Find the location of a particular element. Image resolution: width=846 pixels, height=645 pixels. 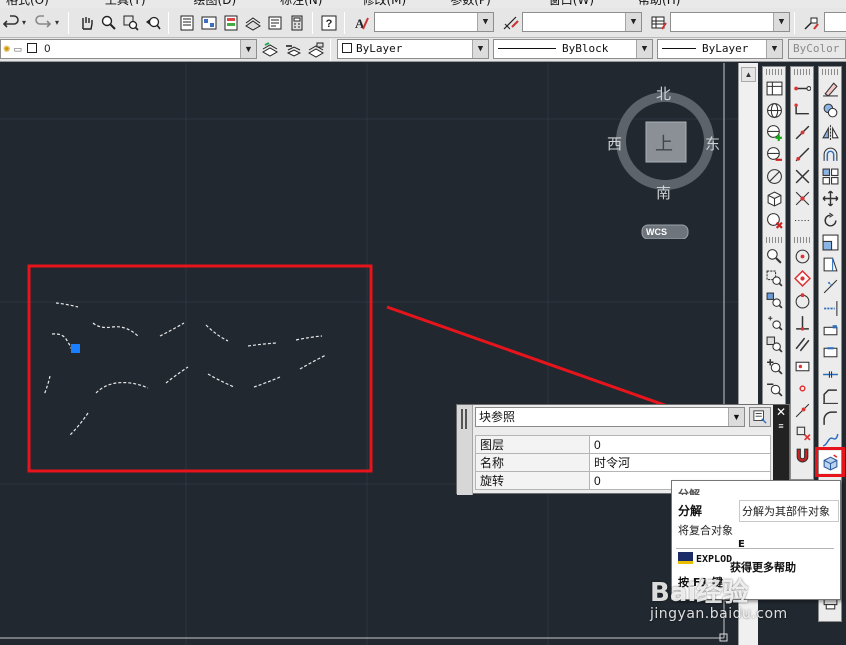

rotate-icon is located at coordinates (830, 220).